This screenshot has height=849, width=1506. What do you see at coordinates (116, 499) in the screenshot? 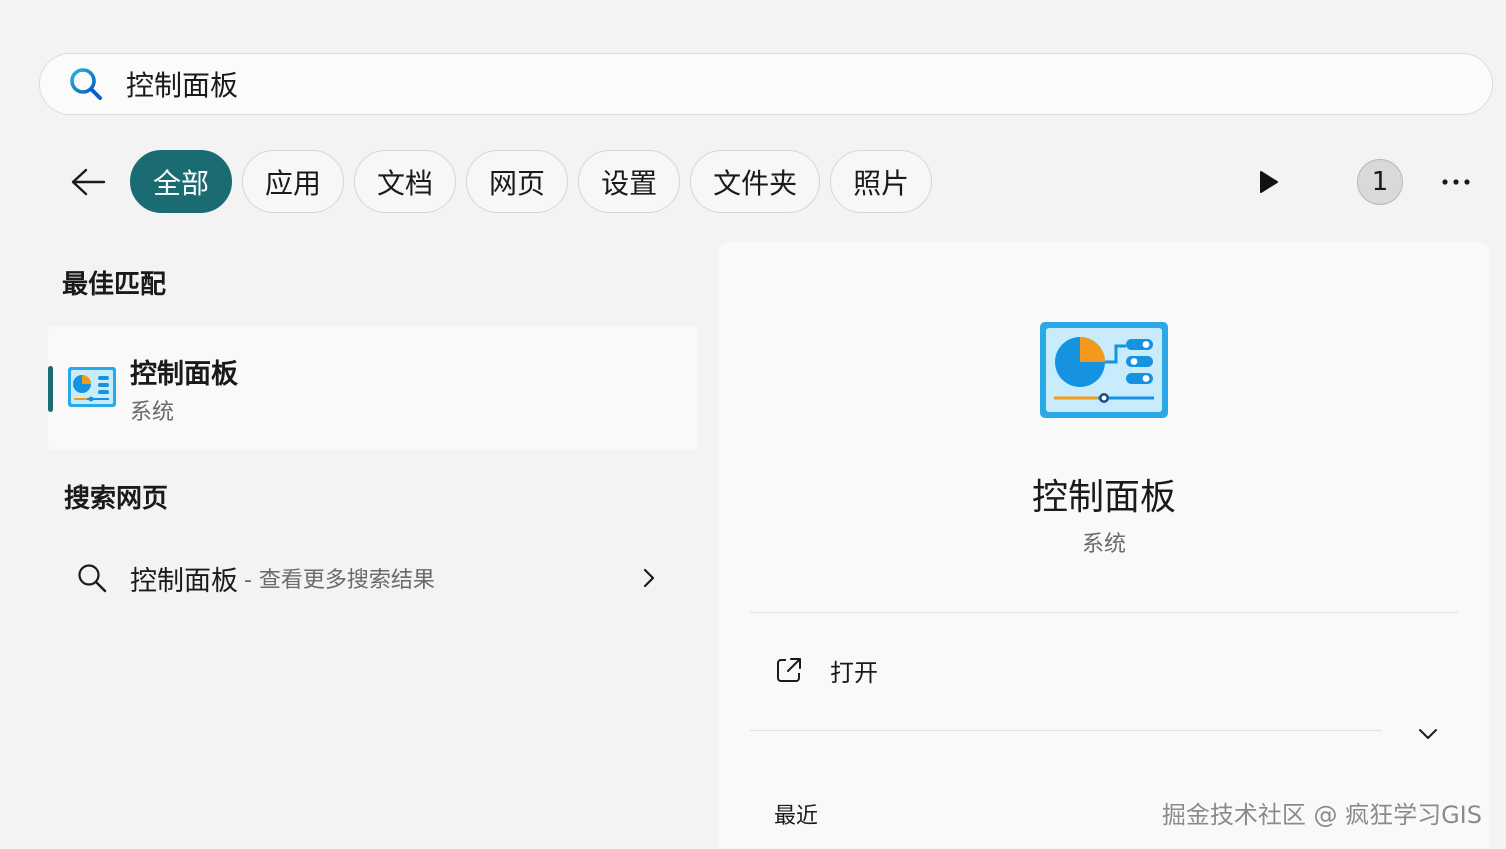
I see `web-search-heading: 搜索网页` at bounding box center [116, 499].